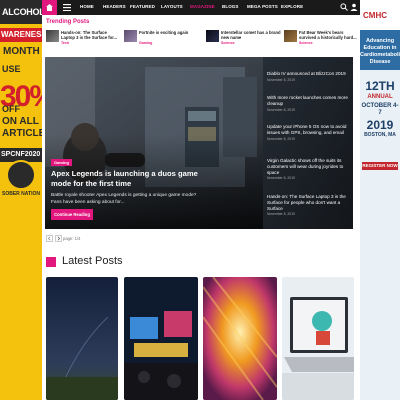 This screenshot has width=400, height=400. I want to click on side-item-title: Diablo IV announced at BlizzCon 2019, so click(309, 74).